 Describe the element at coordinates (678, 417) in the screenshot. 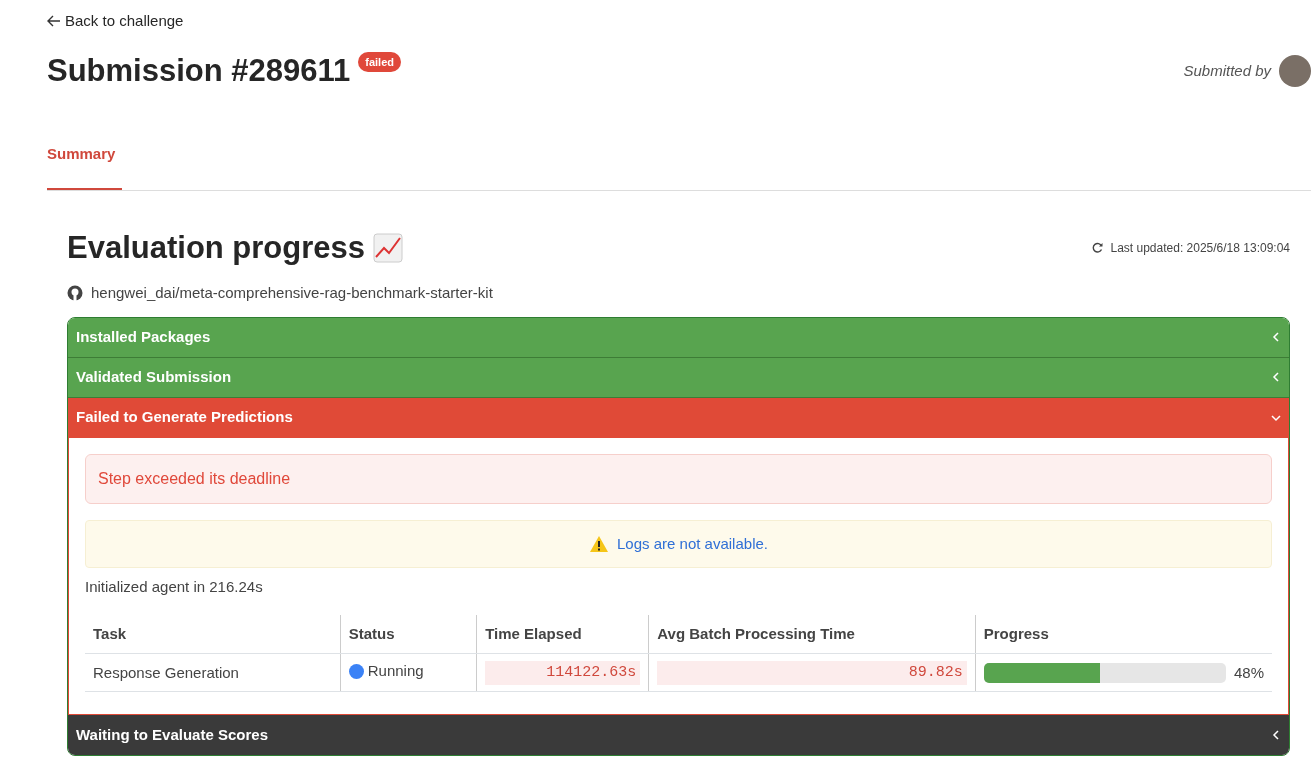

I see `step-header: Failed to Generate Predictions` at that location.